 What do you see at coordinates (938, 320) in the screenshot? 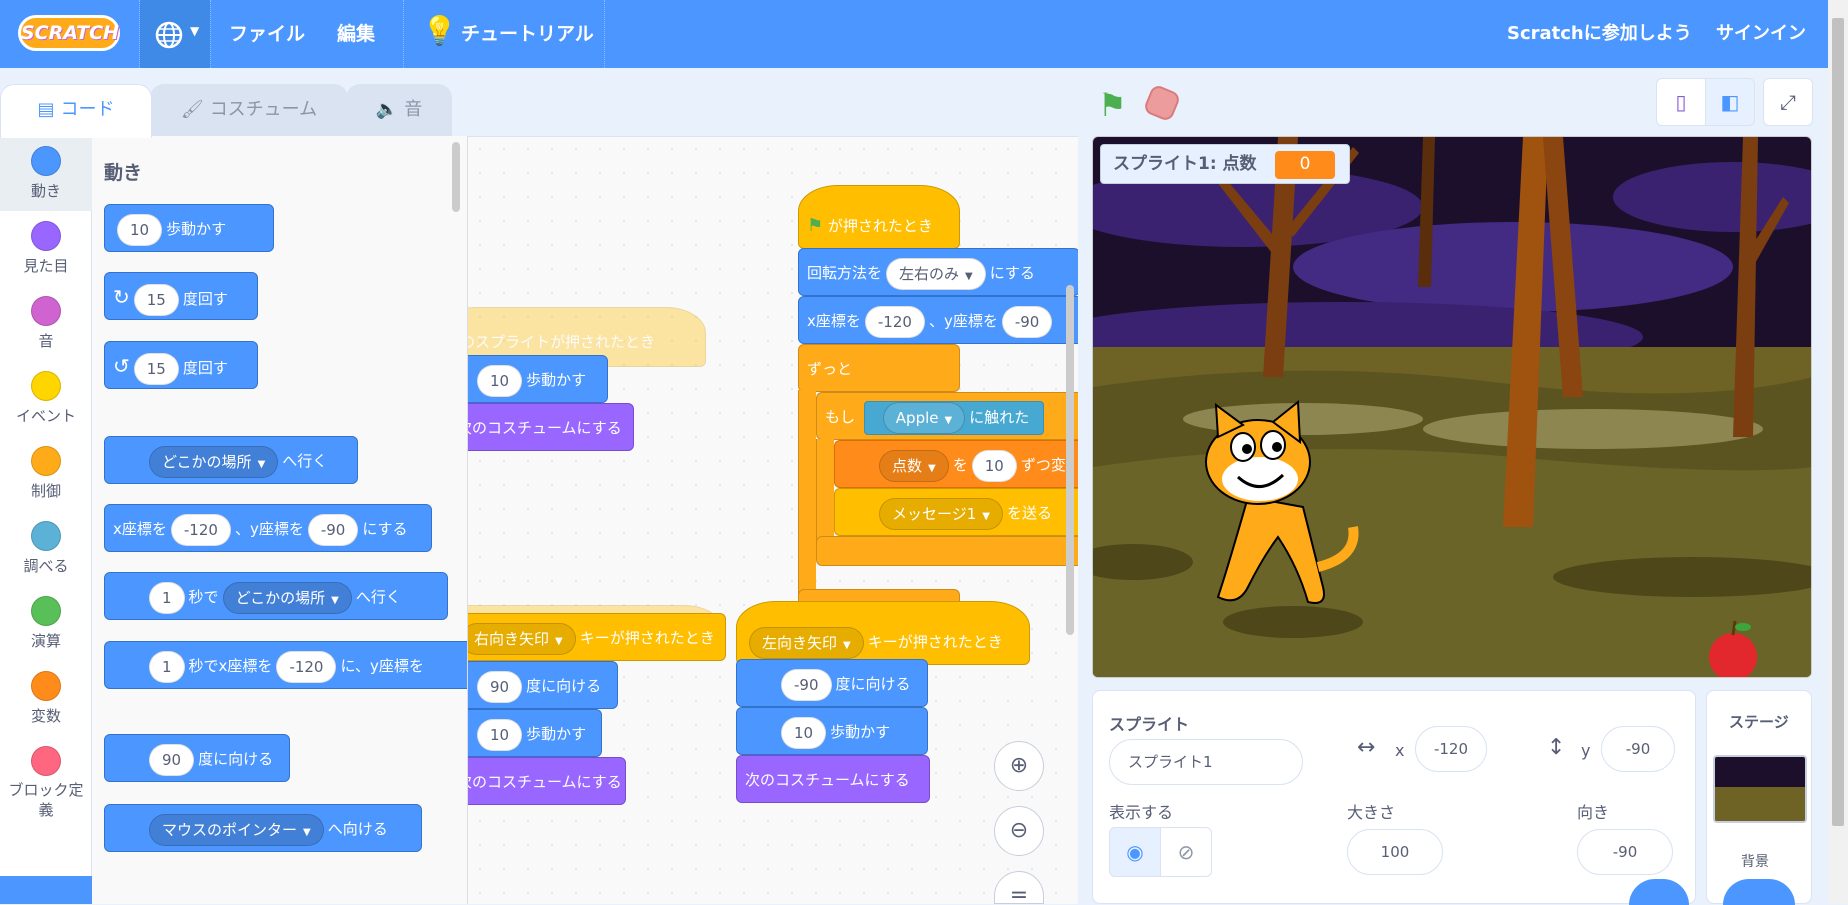
I see `block-goto-xy: x座標を -120 、y座標を -90` at bounding box center [938, 320].